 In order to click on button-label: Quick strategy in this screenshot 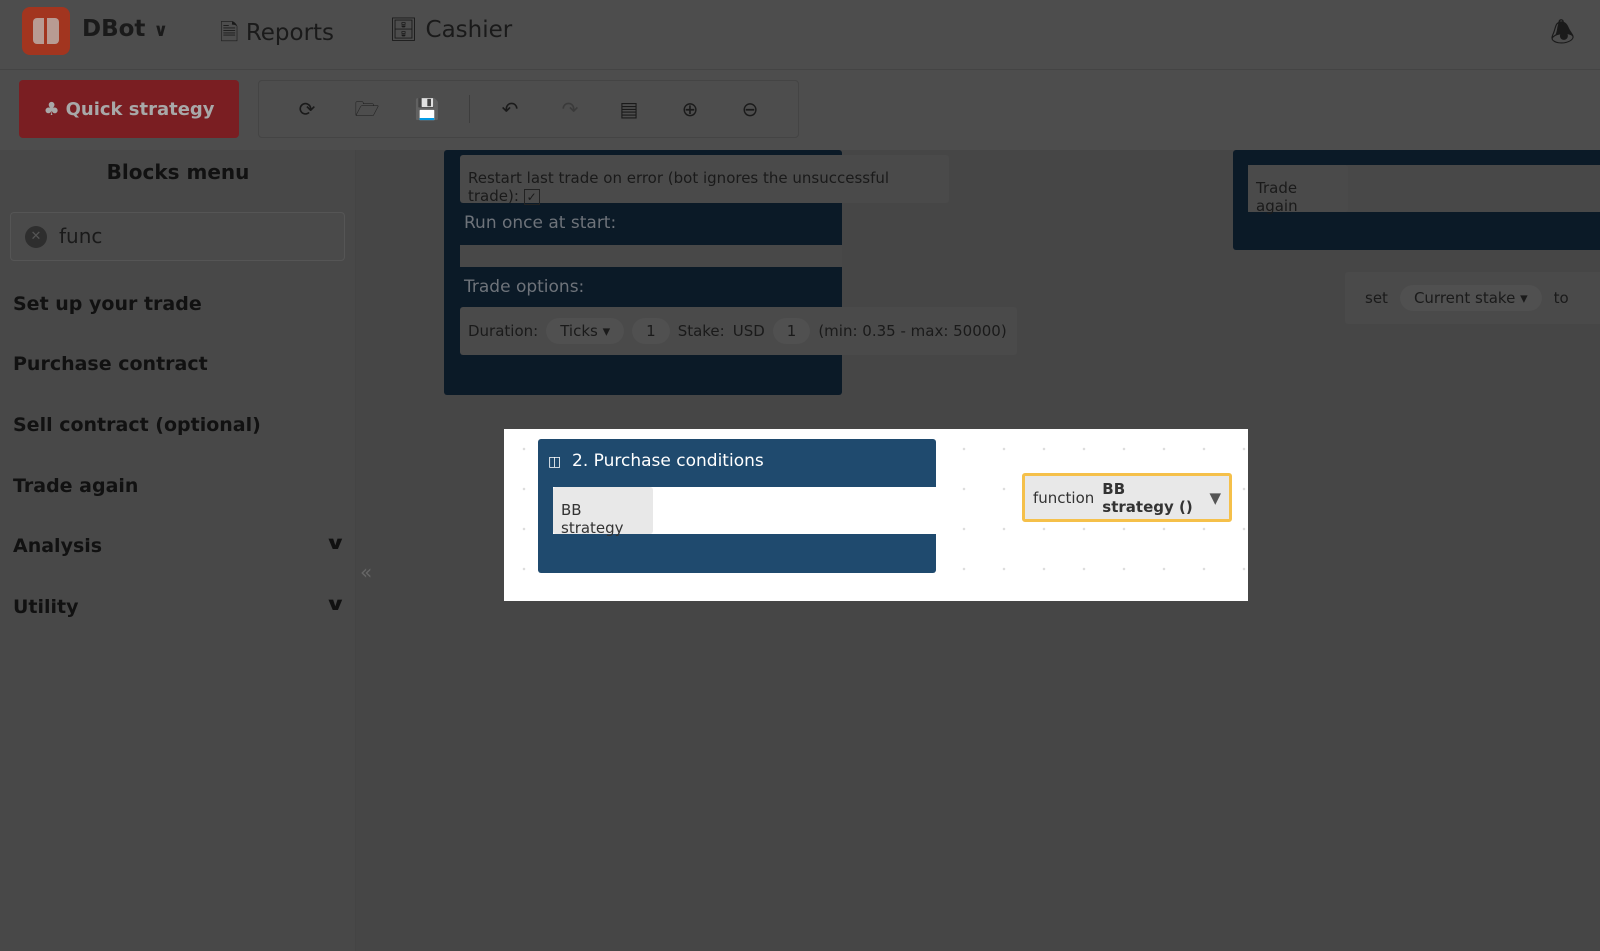, I will do `click(140, 109)`.